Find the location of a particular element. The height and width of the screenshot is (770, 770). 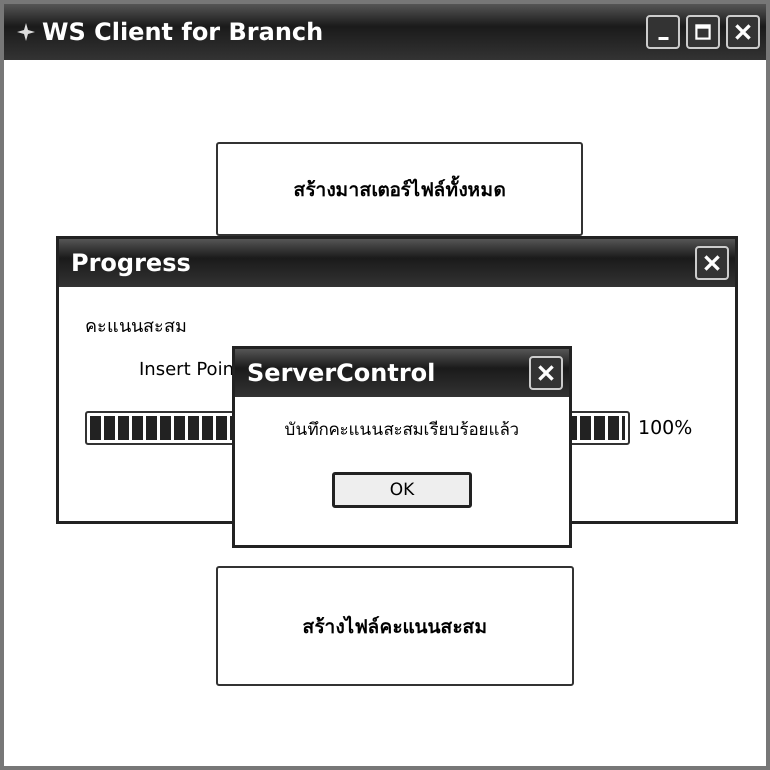

create-points-file-button: สร้างไฟล์คะแนนสะสม is located at coordinates (395, 626).